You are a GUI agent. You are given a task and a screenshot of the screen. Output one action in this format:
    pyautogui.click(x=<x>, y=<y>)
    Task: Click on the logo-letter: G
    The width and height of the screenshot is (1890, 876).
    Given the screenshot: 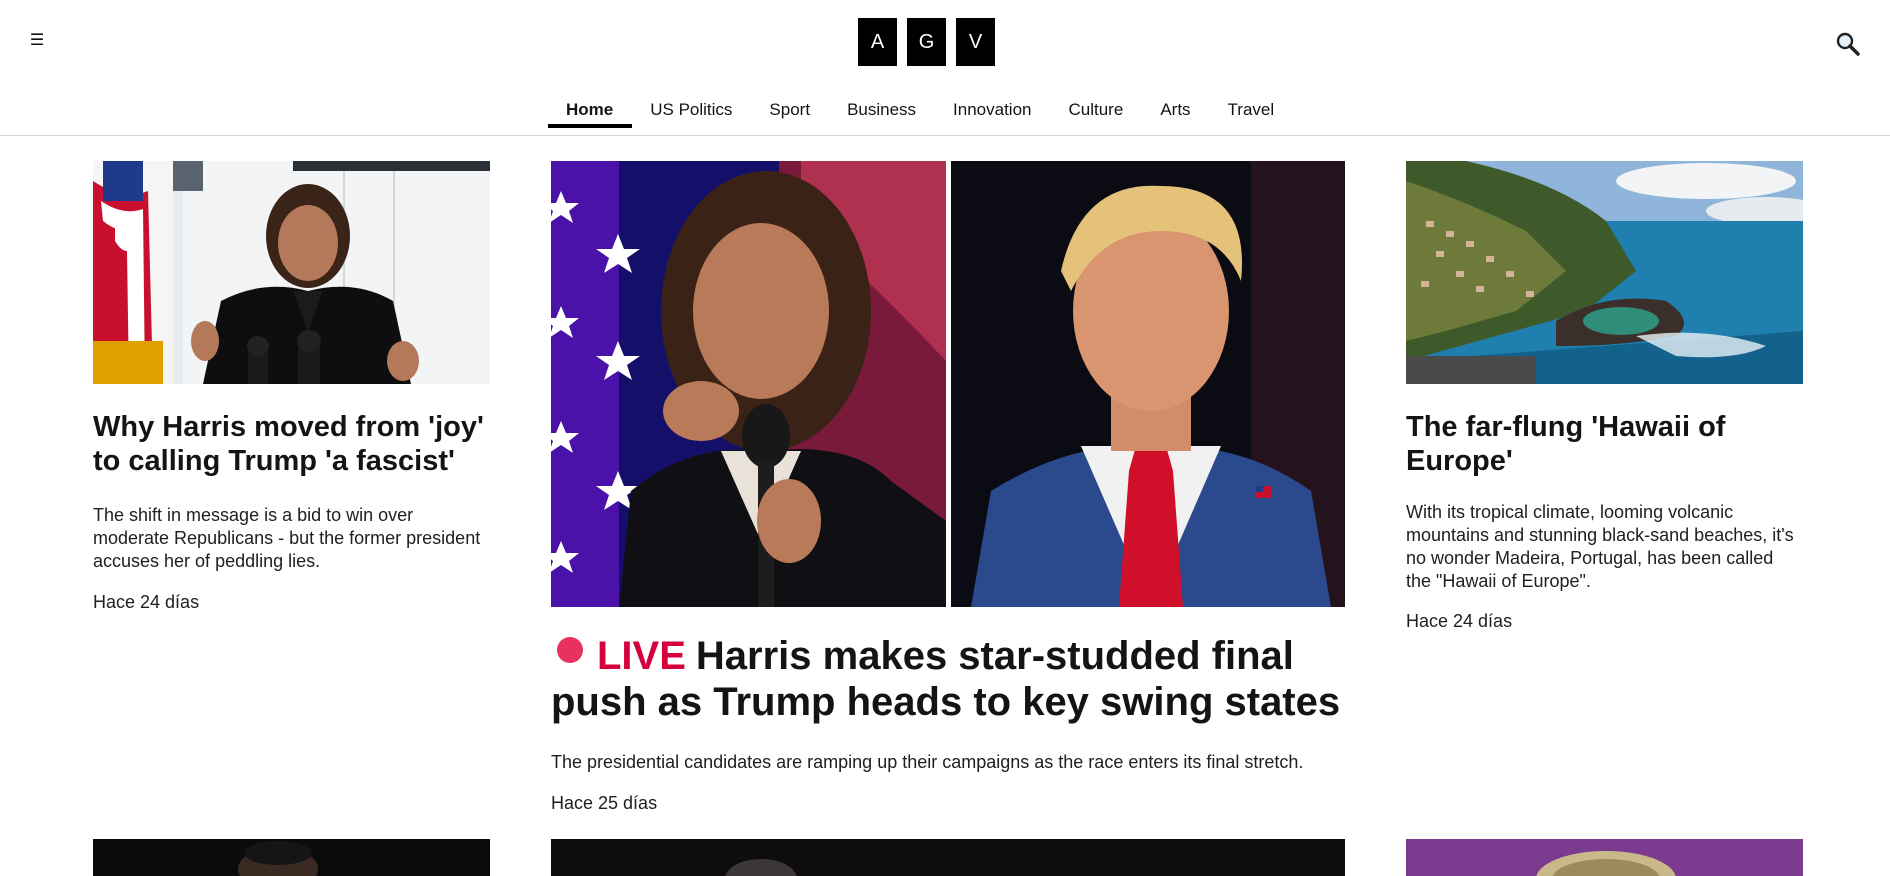 What is the action you would take?
    pyautogui.click(x=926, y=42)
    